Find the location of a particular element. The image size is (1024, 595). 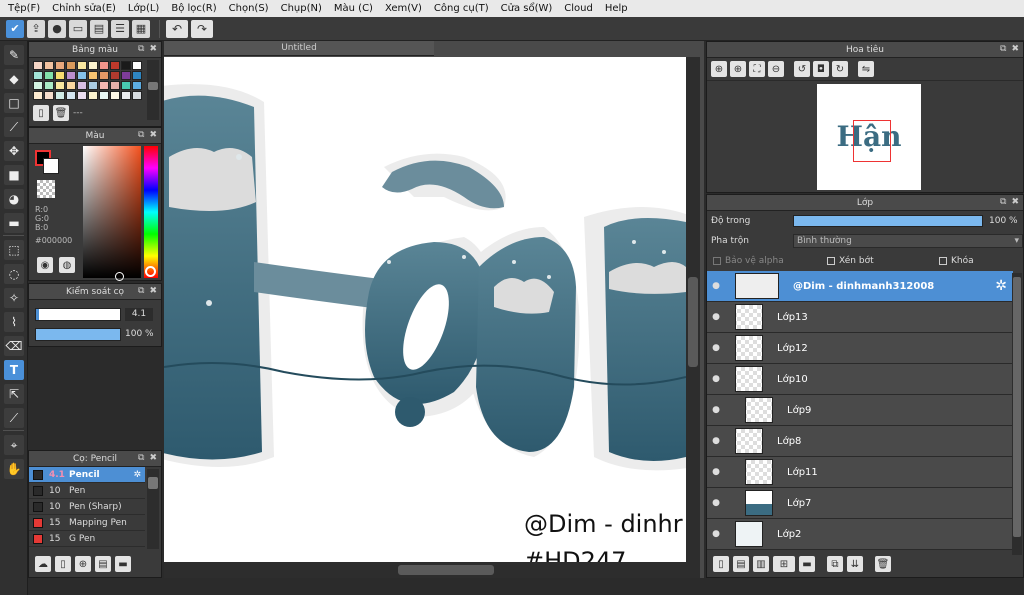

menu-tools: Công cụ(T) is located at coordinates (463, 8).